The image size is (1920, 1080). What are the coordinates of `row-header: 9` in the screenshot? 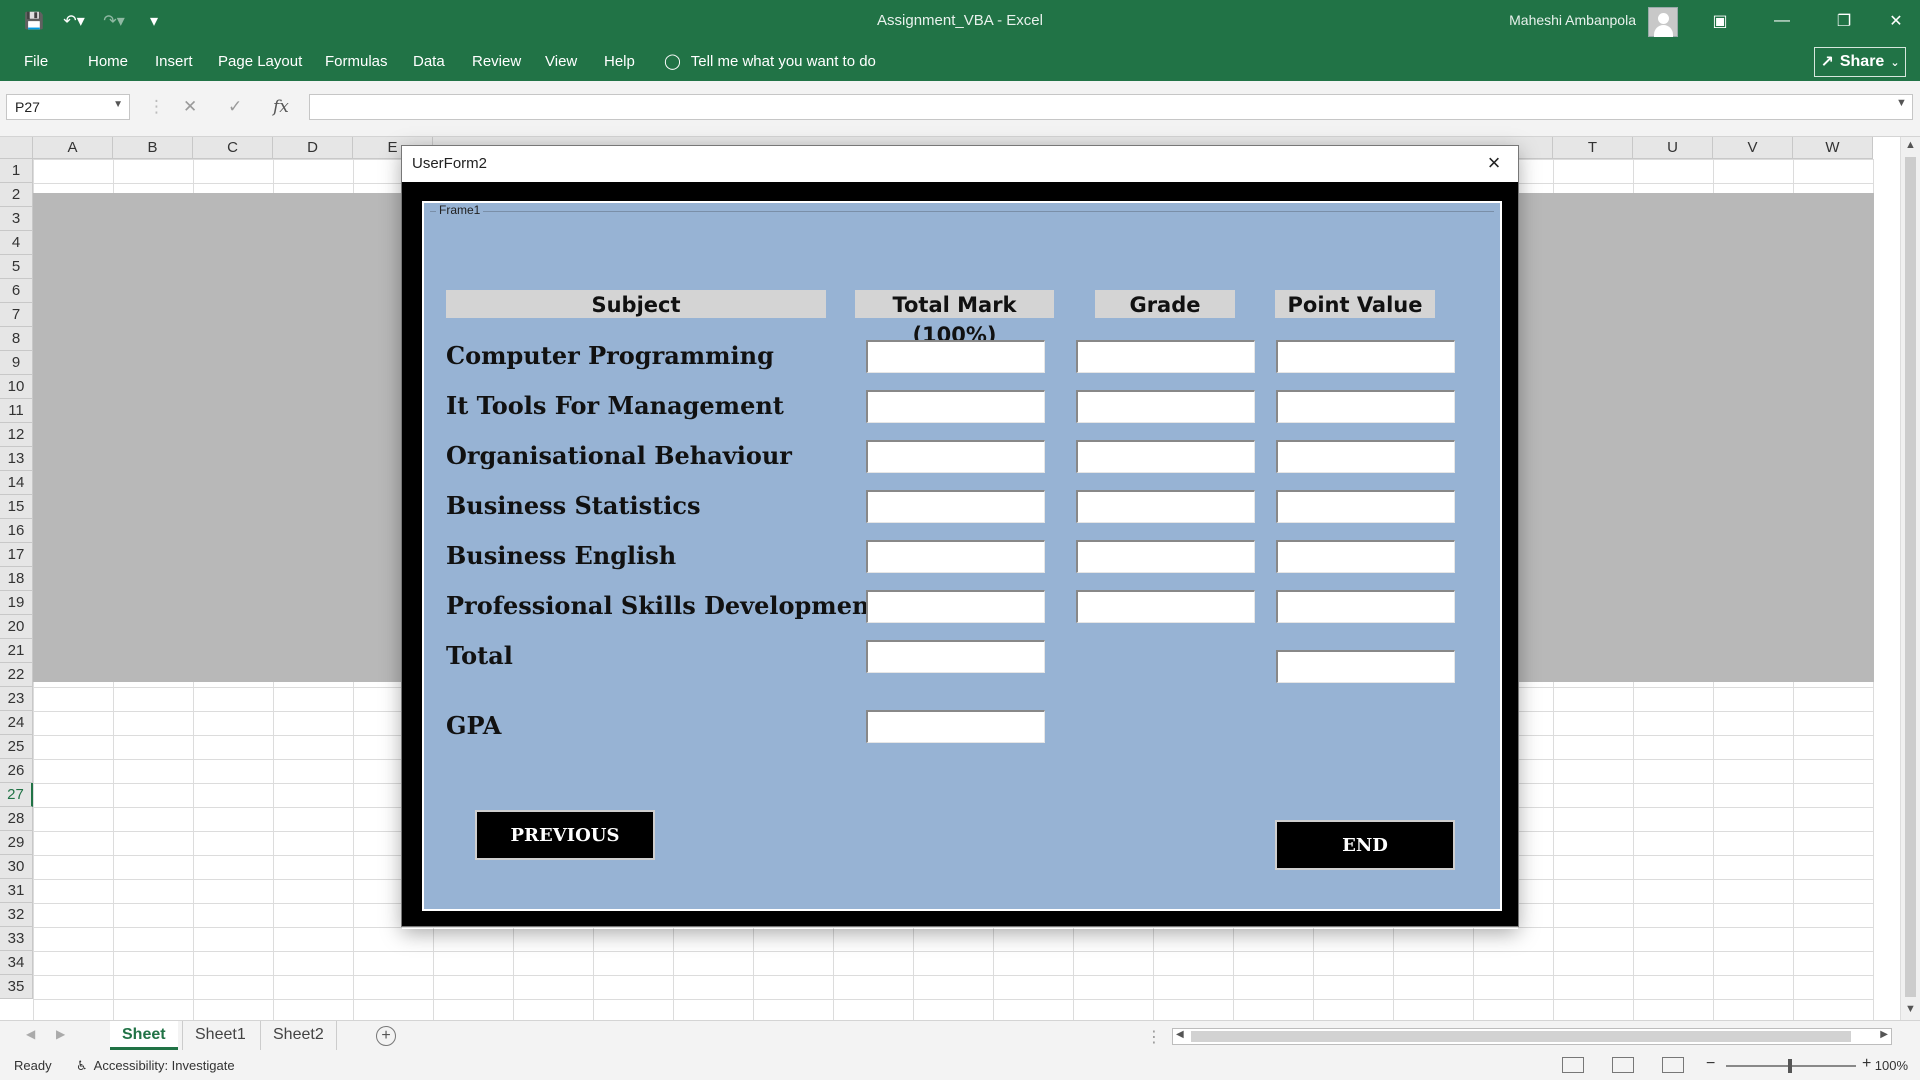 It's located at (16, 363).